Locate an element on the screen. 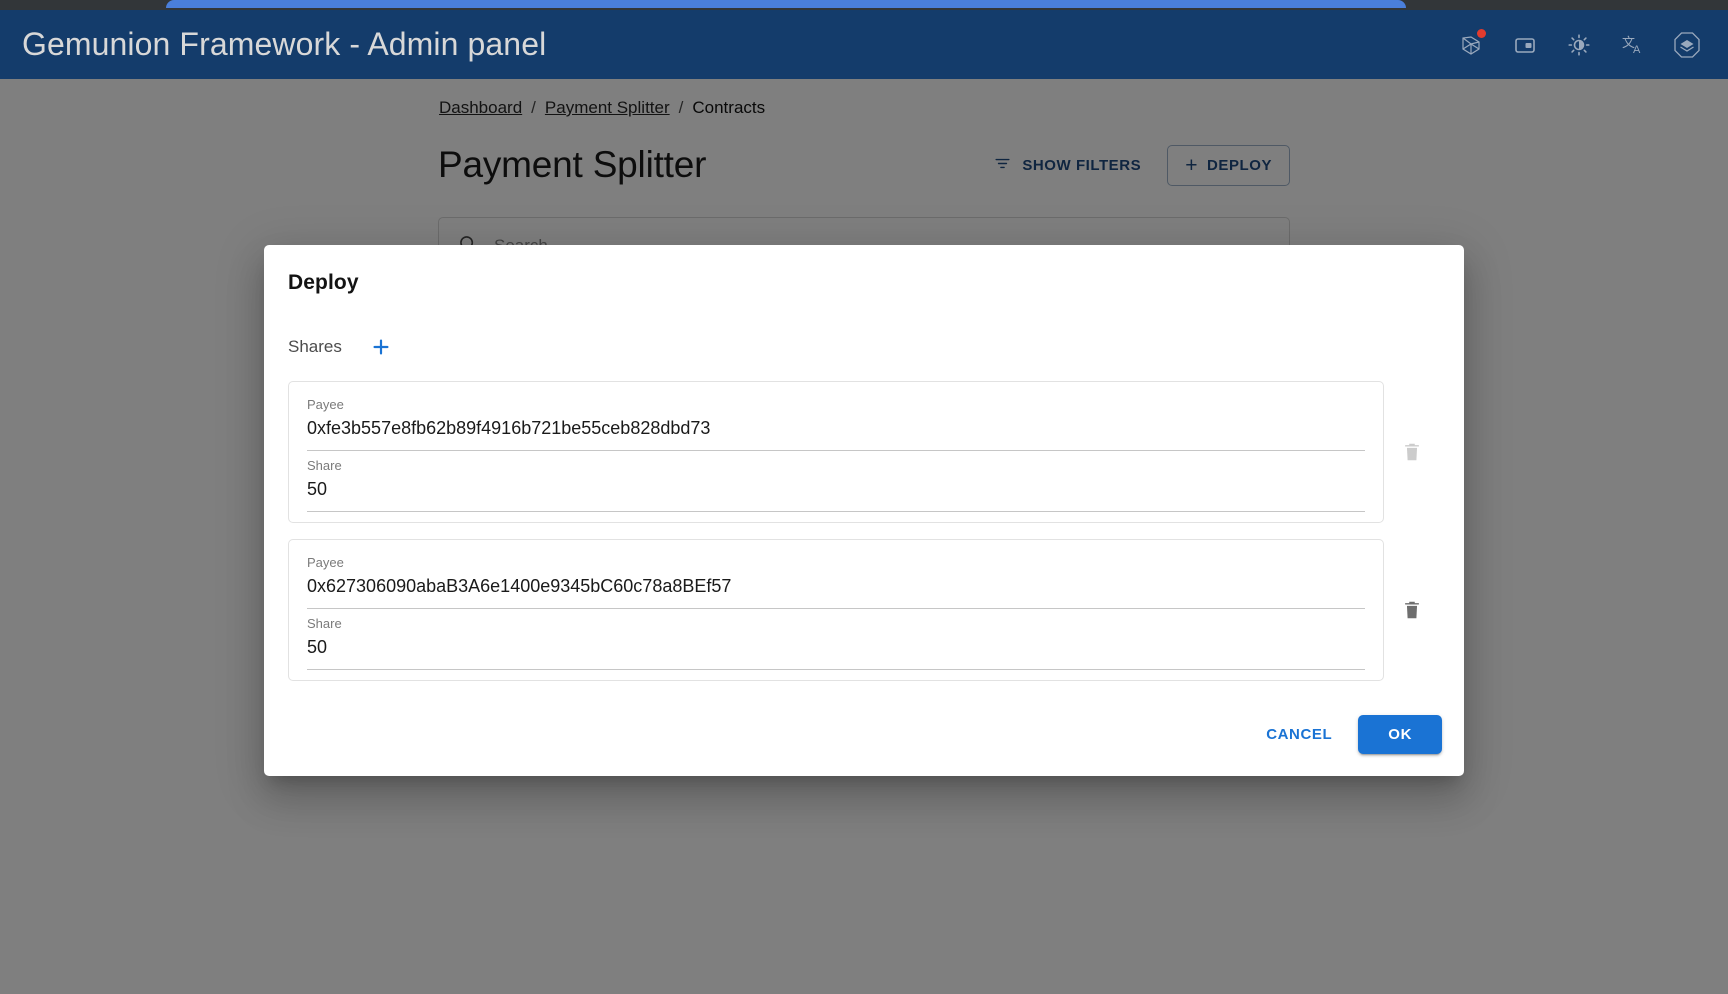 The image size is (1728, 994). wallet-icon is located at coordinates (1525, 45).